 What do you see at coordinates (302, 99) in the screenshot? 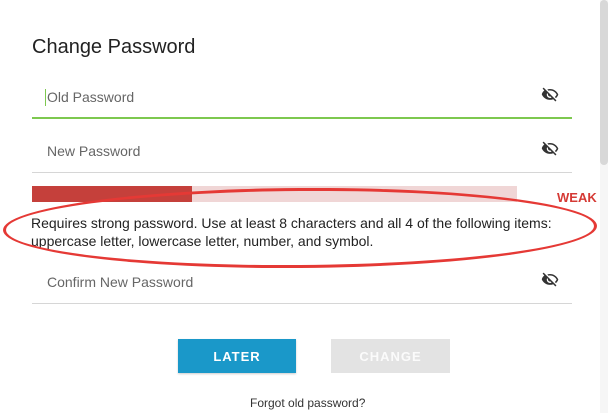
I see `old-password-field: Old Password` at bounding box center [302, 99].